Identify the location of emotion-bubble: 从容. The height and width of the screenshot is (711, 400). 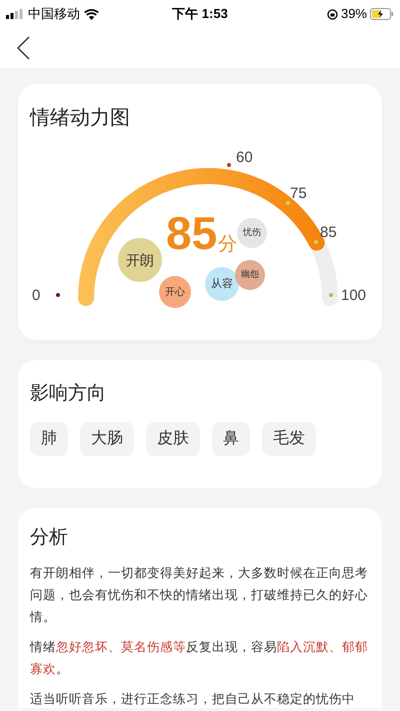
(222, 284).